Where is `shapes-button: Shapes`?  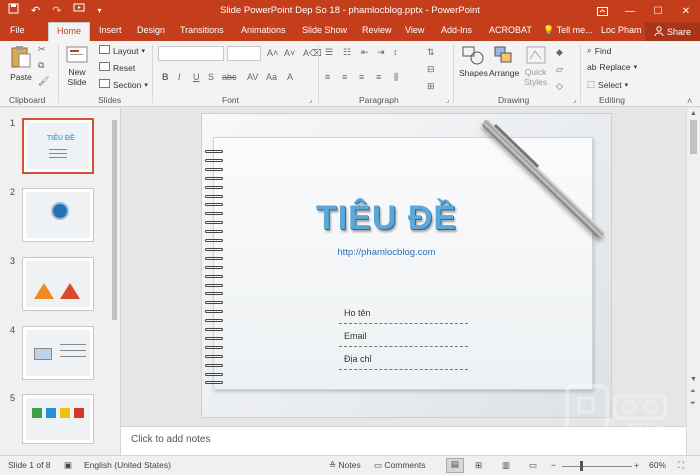 shapes-button: Shapes is located at coordinates (473, 61).